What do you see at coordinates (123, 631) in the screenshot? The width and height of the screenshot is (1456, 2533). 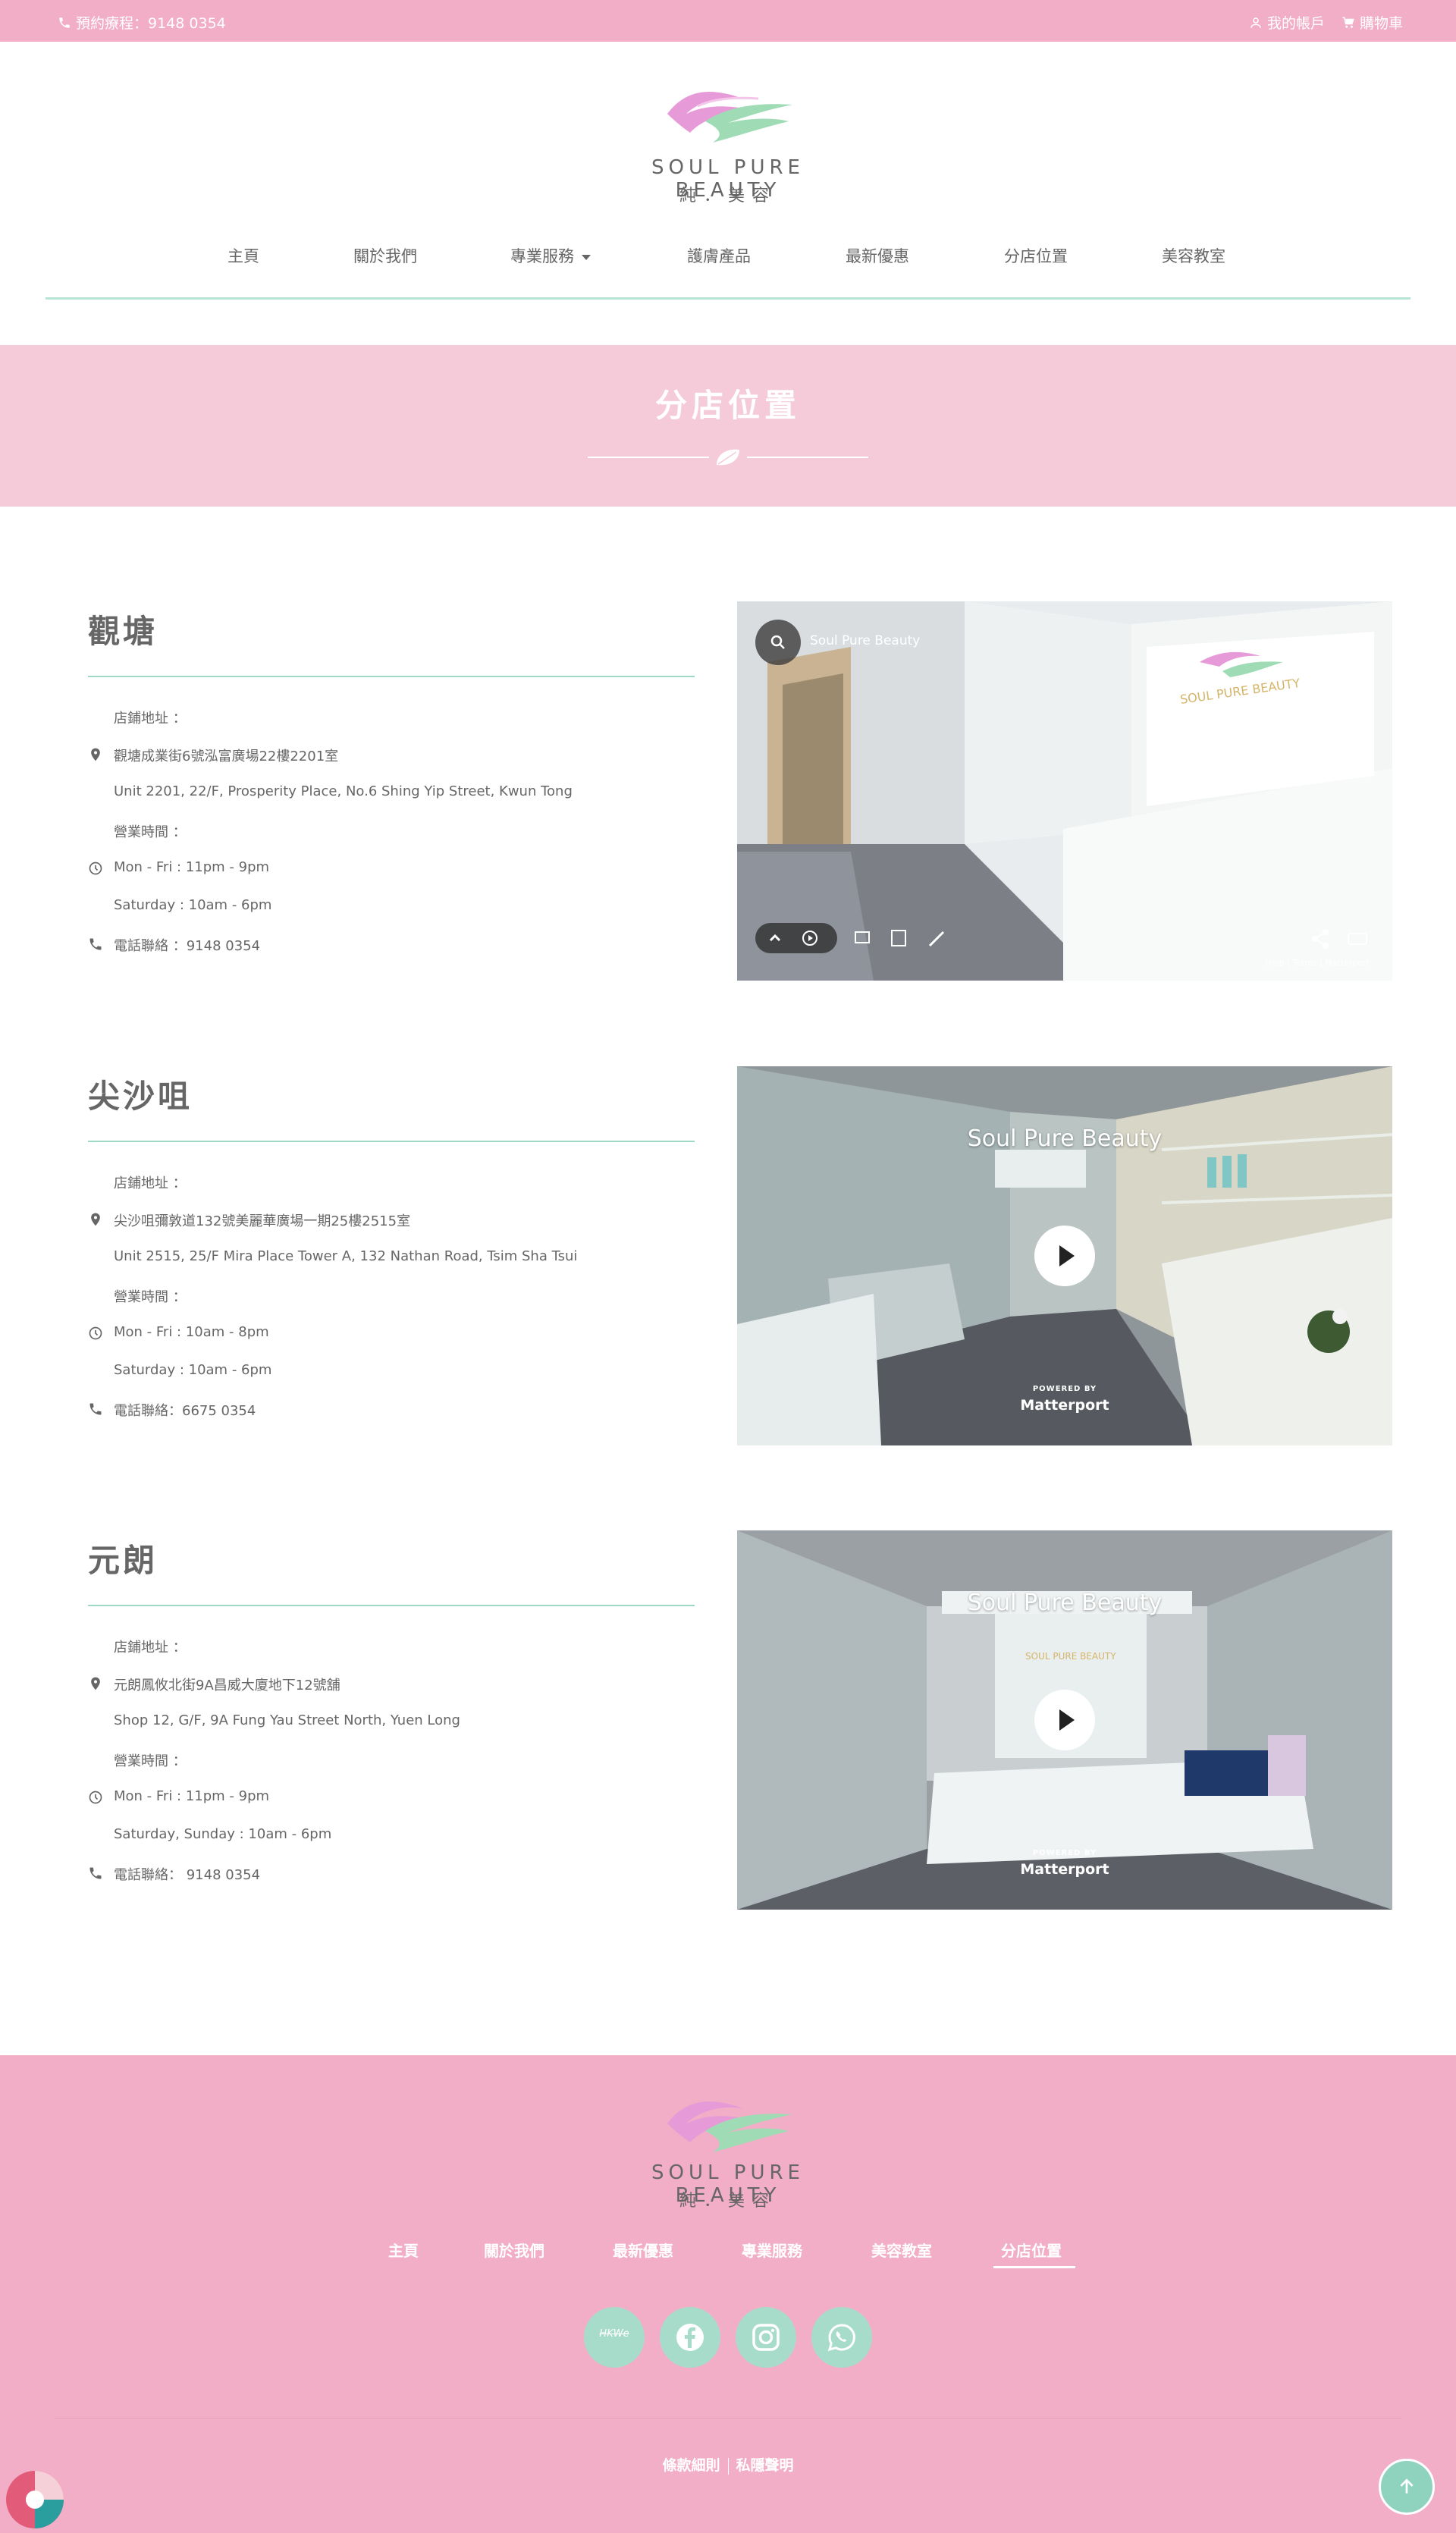 I see `branch-title: 觀塘` at bounding box center [123, 631].